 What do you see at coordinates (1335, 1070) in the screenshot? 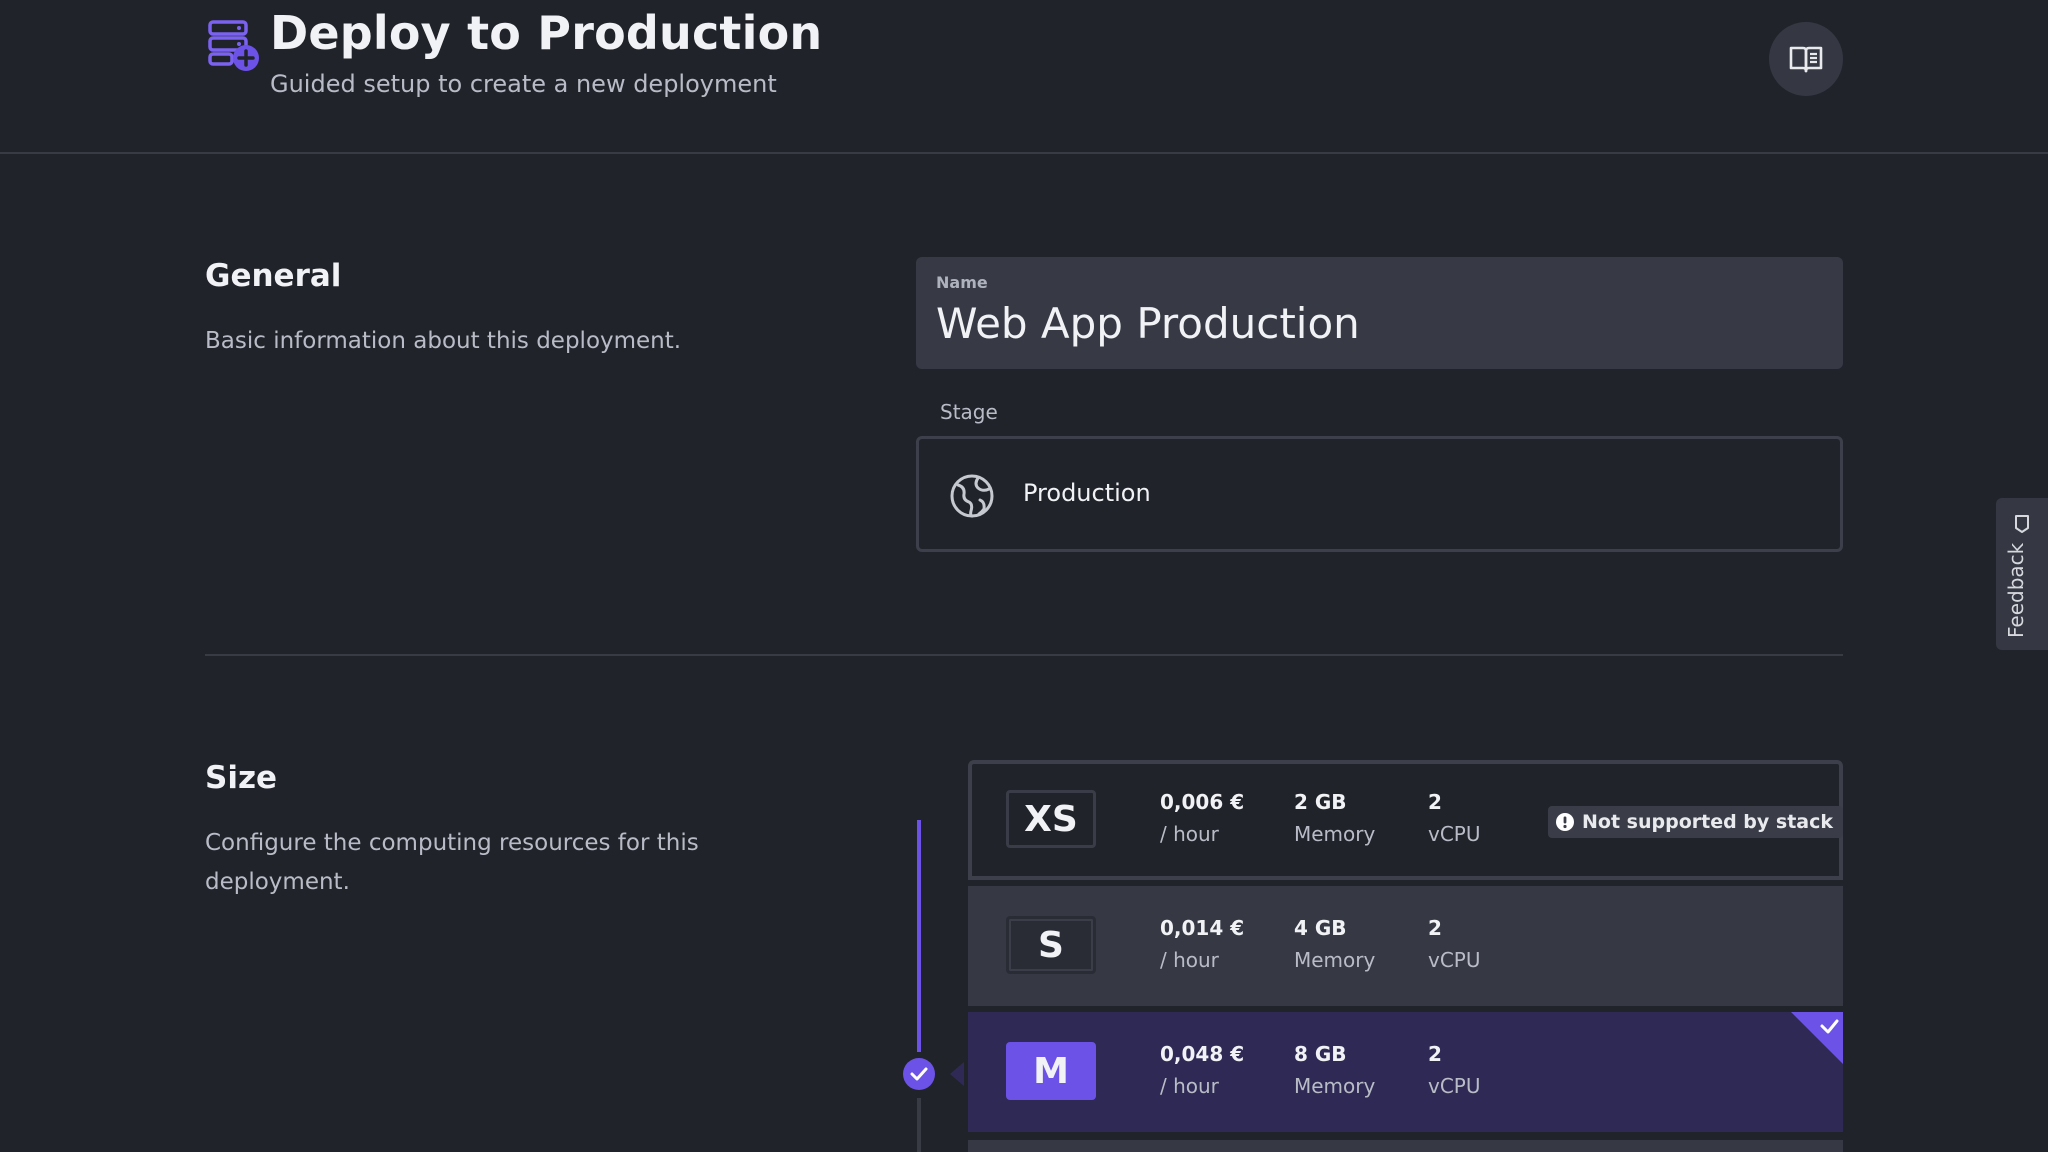
I see `size-memory: 8 GB Memory` at bounding box center [1335, 1070].